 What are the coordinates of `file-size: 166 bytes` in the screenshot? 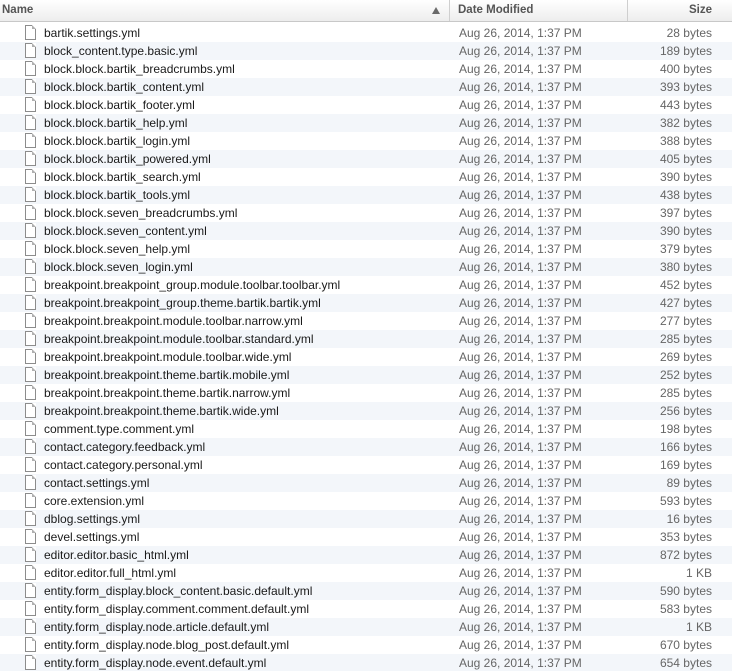 It's located at (685, 447).